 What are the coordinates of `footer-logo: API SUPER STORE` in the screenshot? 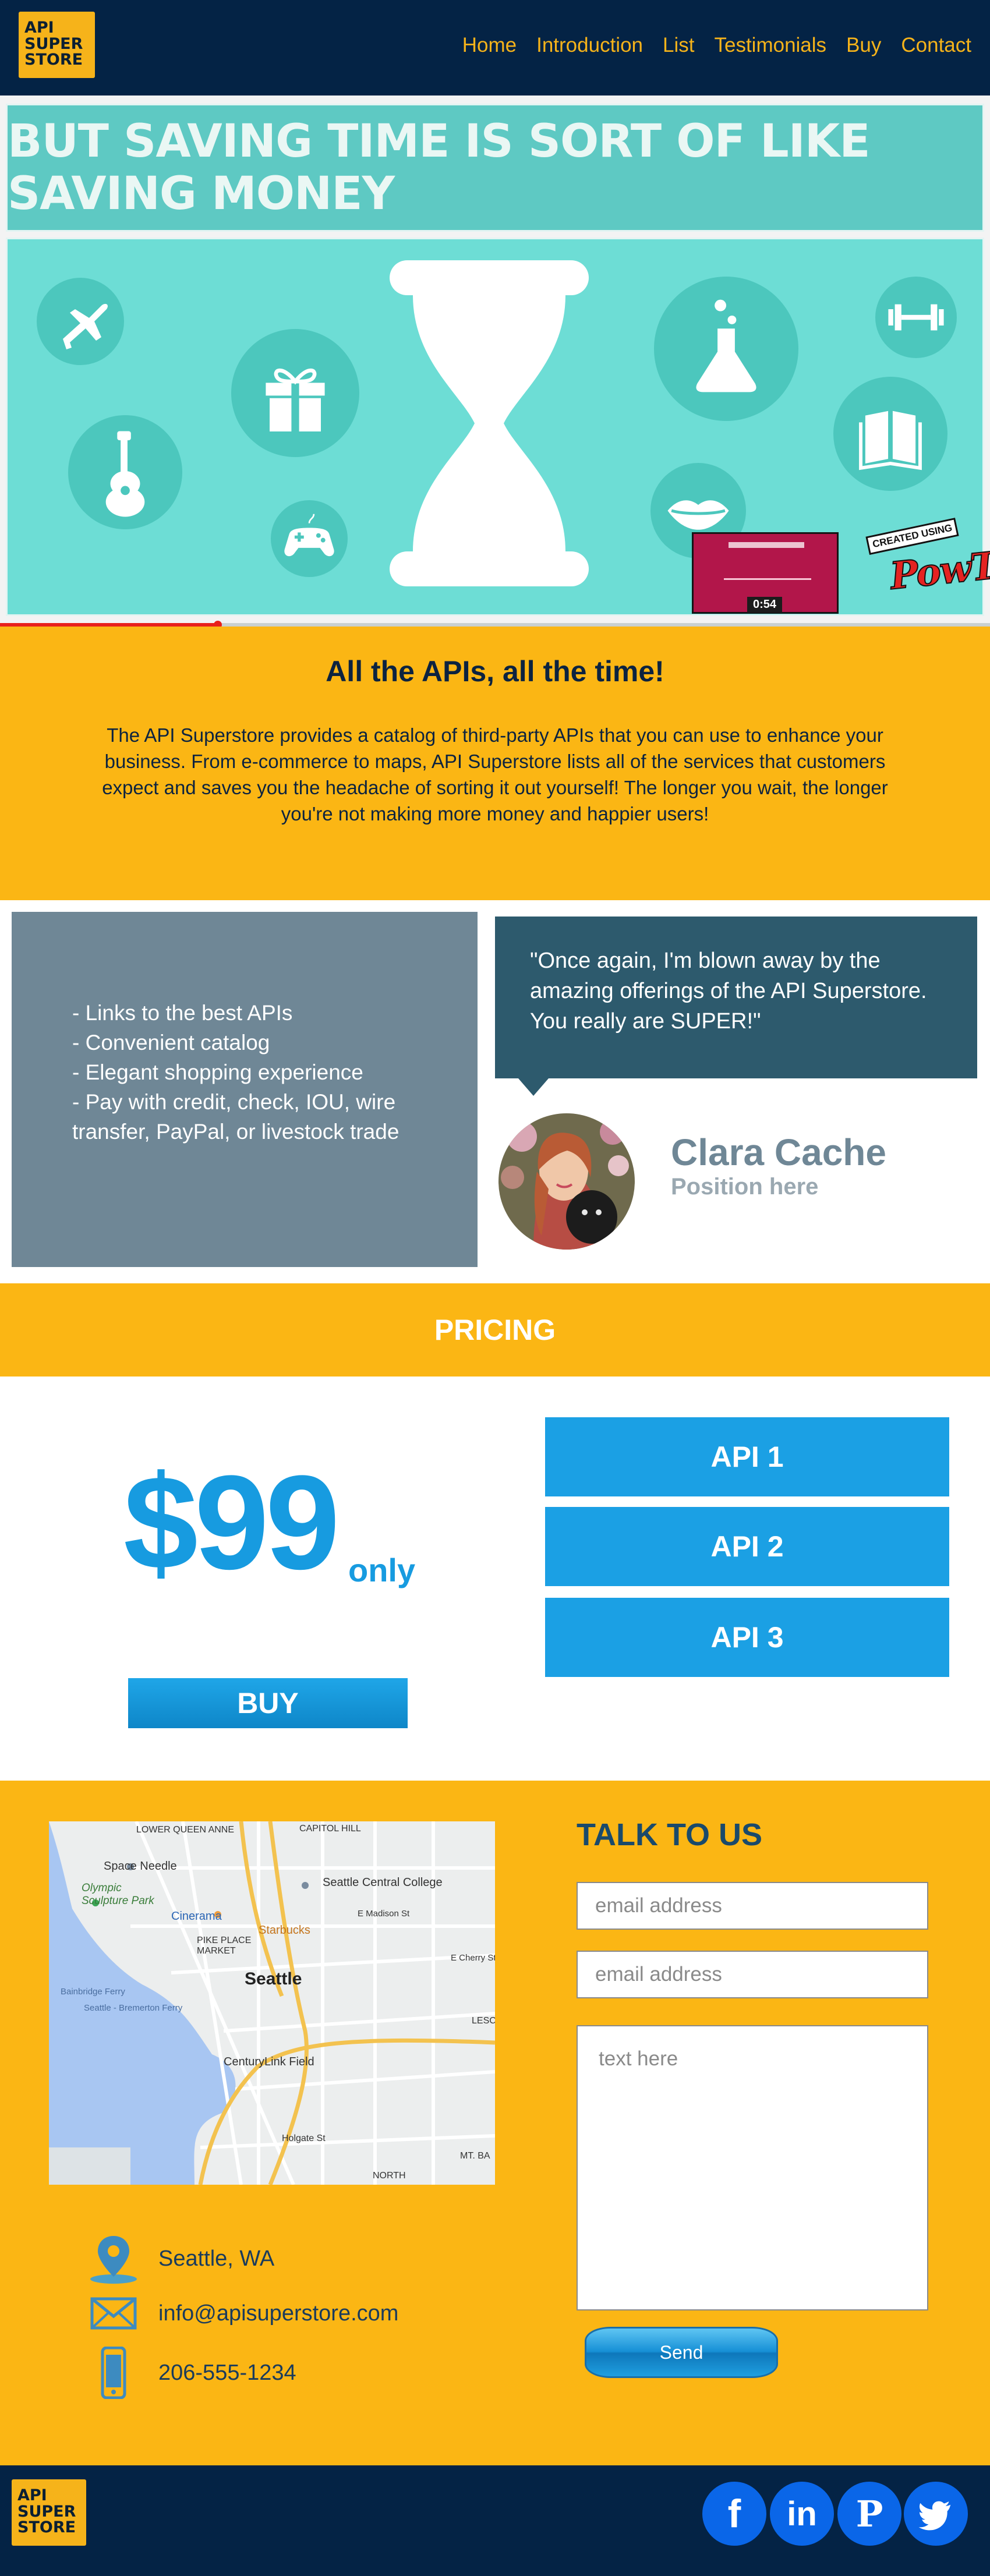 It's located at (49, 2512).